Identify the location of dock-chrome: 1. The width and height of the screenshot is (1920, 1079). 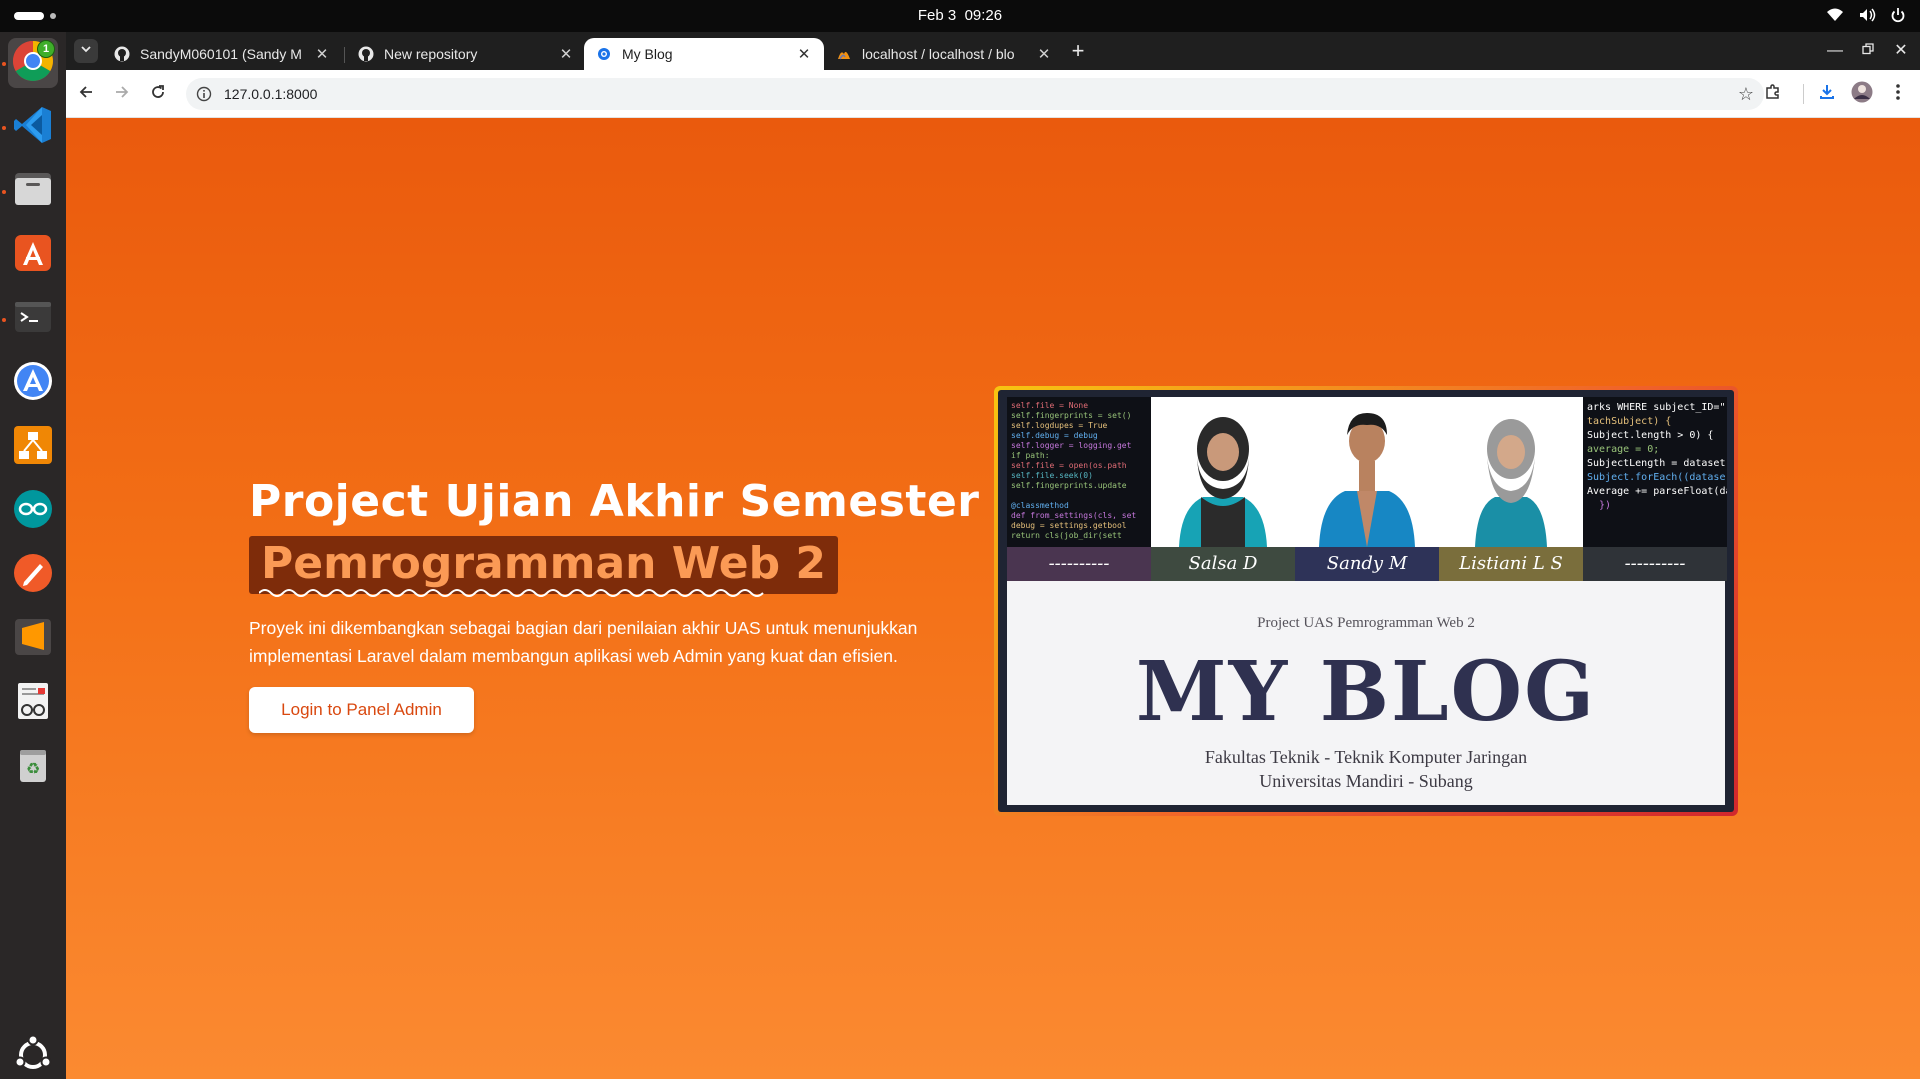
(33, 63).